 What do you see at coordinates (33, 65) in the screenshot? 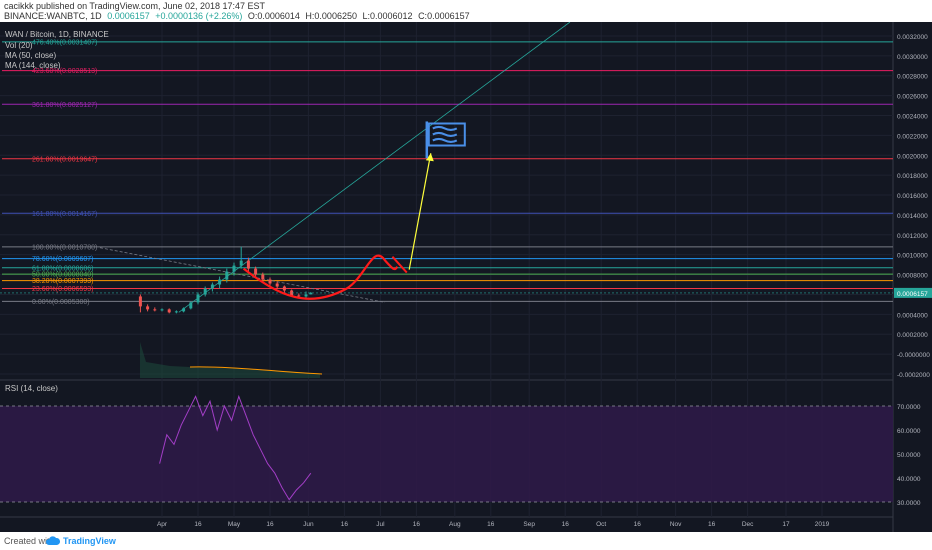
I see `legend-ma144: MA (144, close)` at bounding box center [33, 65].